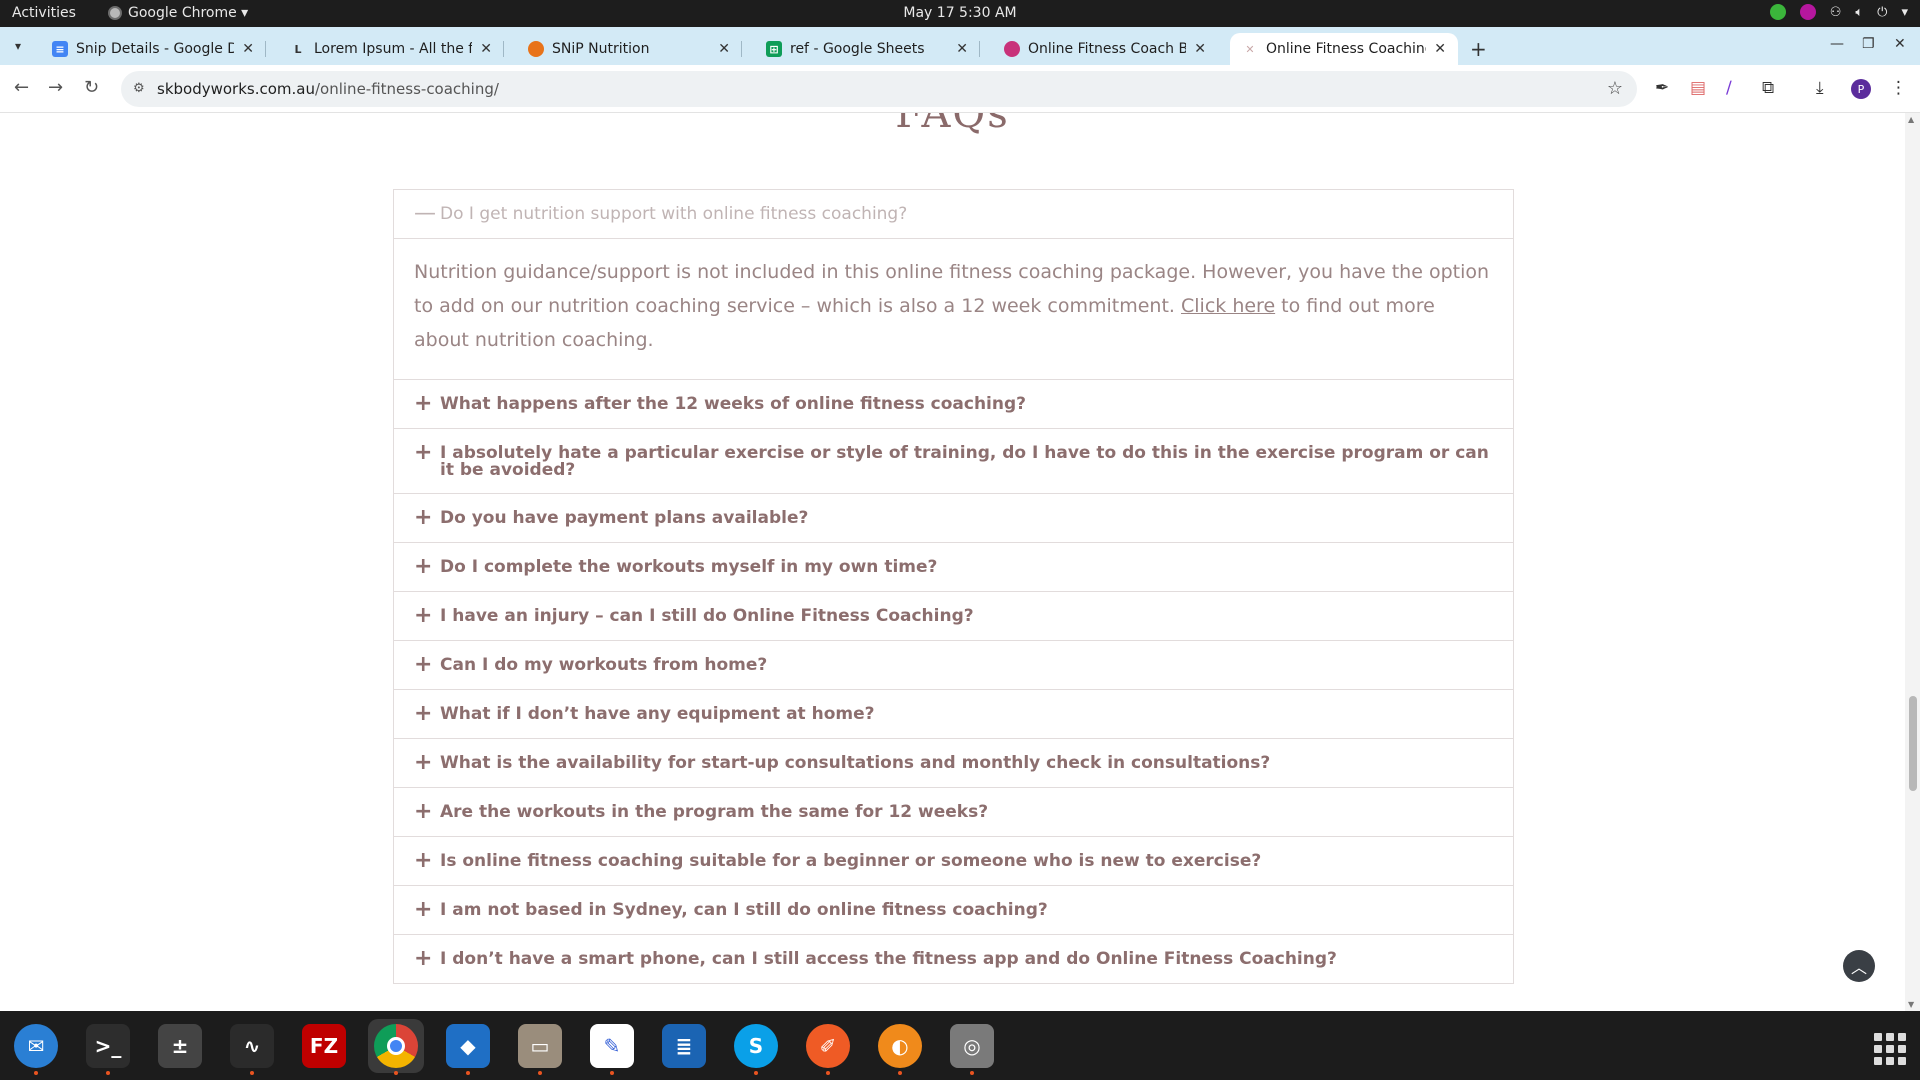 Image resolution: width=1920 pixels, height=1080 pixels. Describe the element at coordinates (1729, 88) in the screenshot. I see `extension-pen-icon: ∕` at that location.